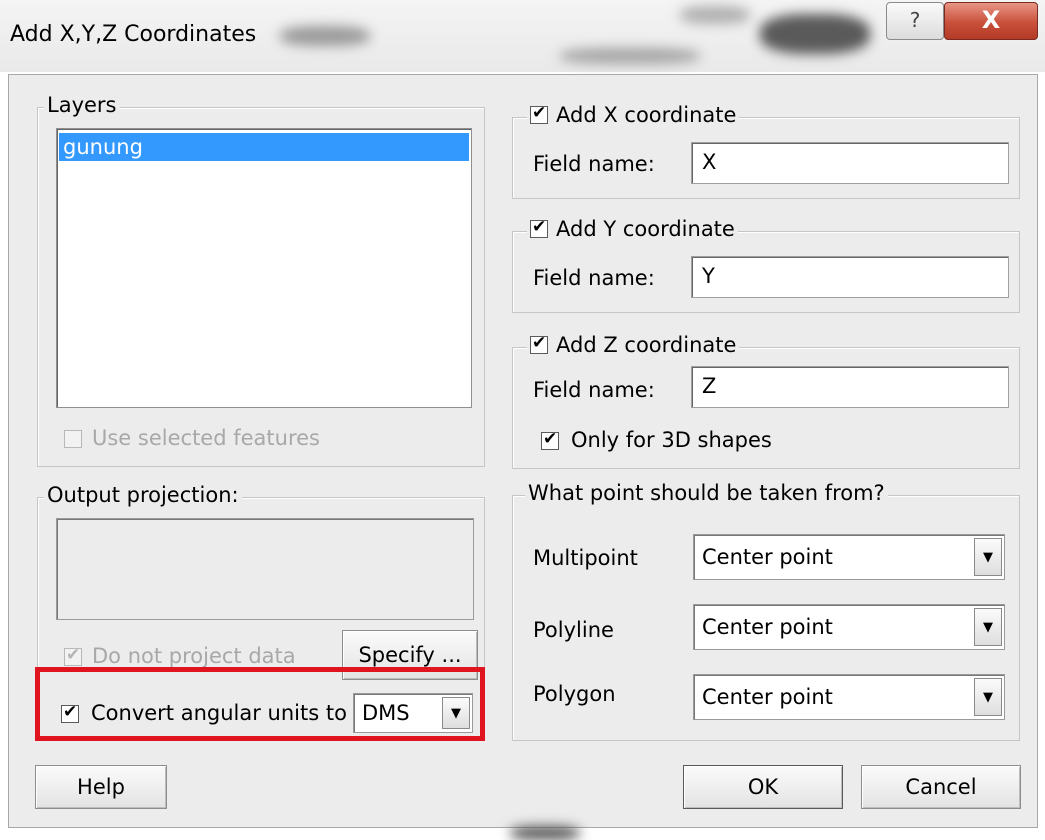 This screenshot has height=840, width=1045. I want to click on z-coord-legend: Add Z coordinate, so click(633, 345).